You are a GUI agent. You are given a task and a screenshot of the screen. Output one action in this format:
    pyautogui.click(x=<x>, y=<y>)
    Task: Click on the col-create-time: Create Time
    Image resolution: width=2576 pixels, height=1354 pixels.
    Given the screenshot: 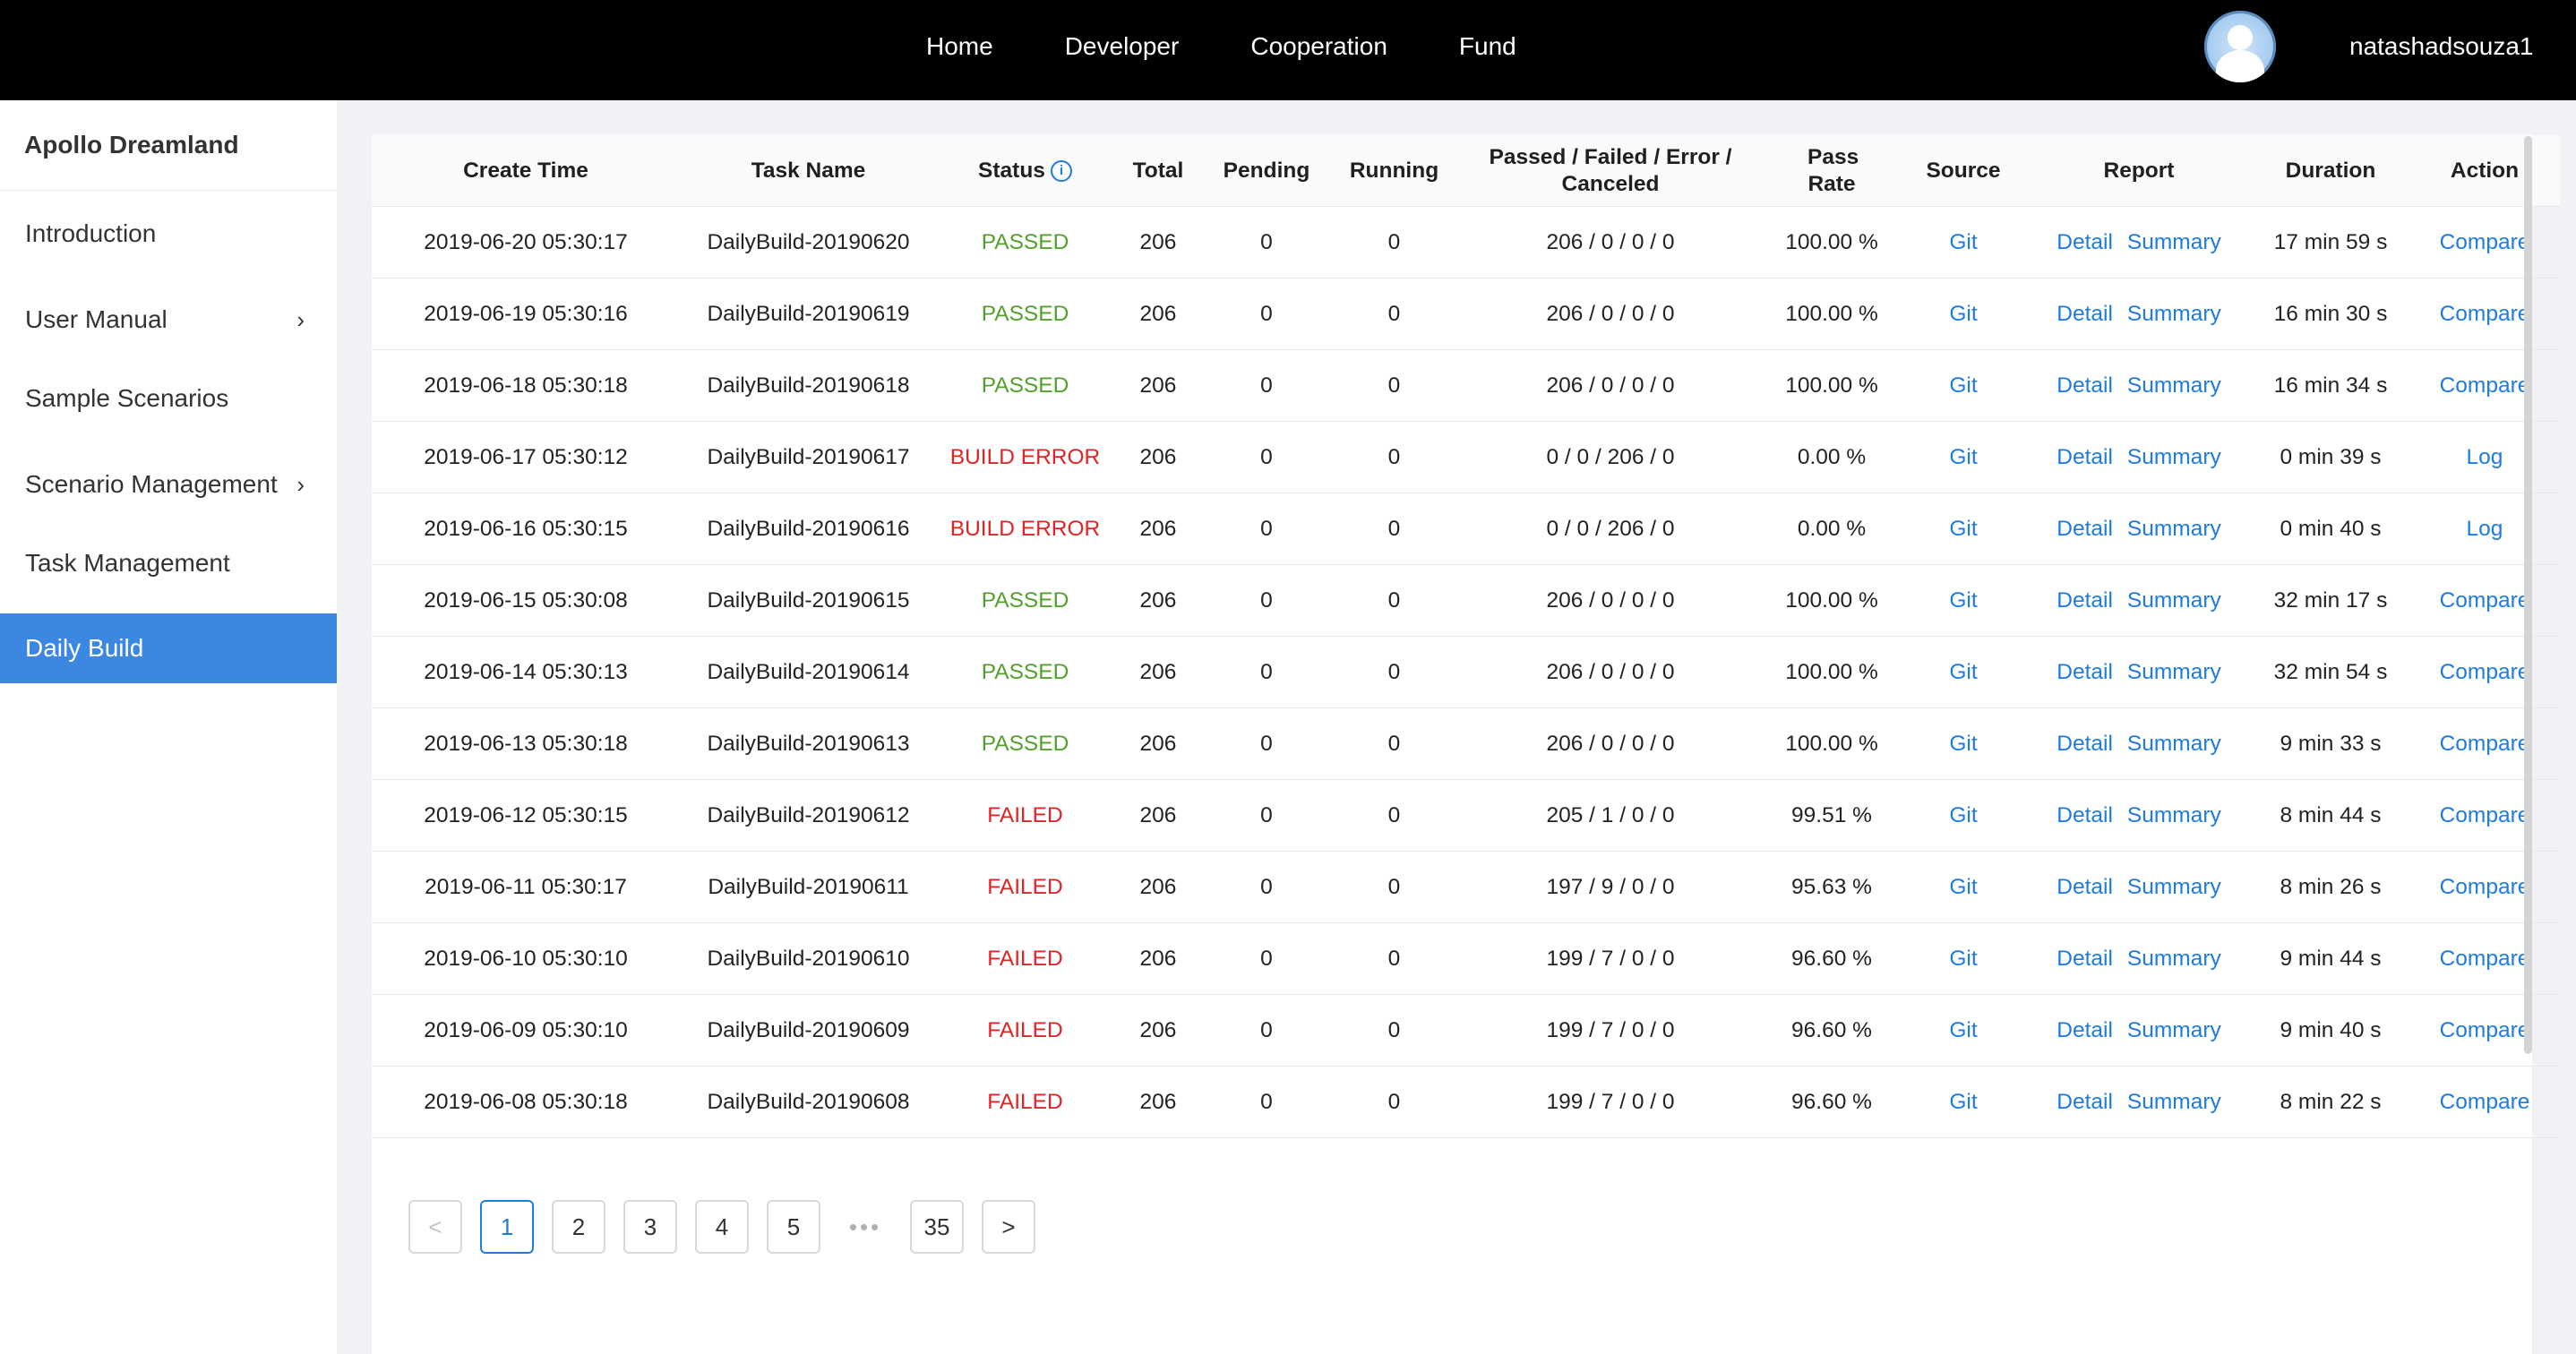 What is the action you would take?
    pyautogui.click(x=526, y=171)
    